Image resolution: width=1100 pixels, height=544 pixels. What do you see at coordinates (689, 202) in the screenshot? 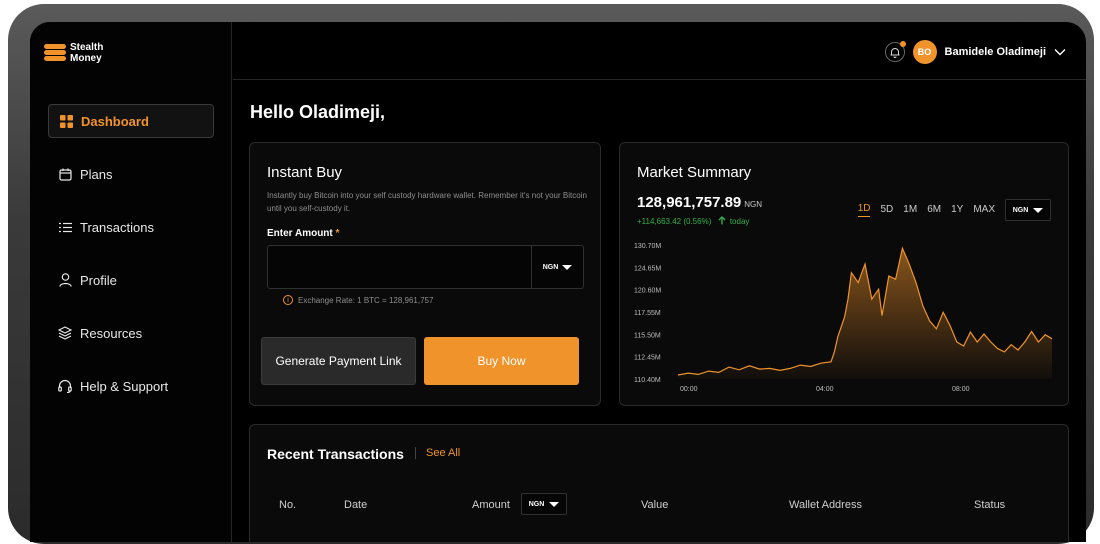
I see `market-price-value: 128,961,757.89` at bounding box center [689, 202].